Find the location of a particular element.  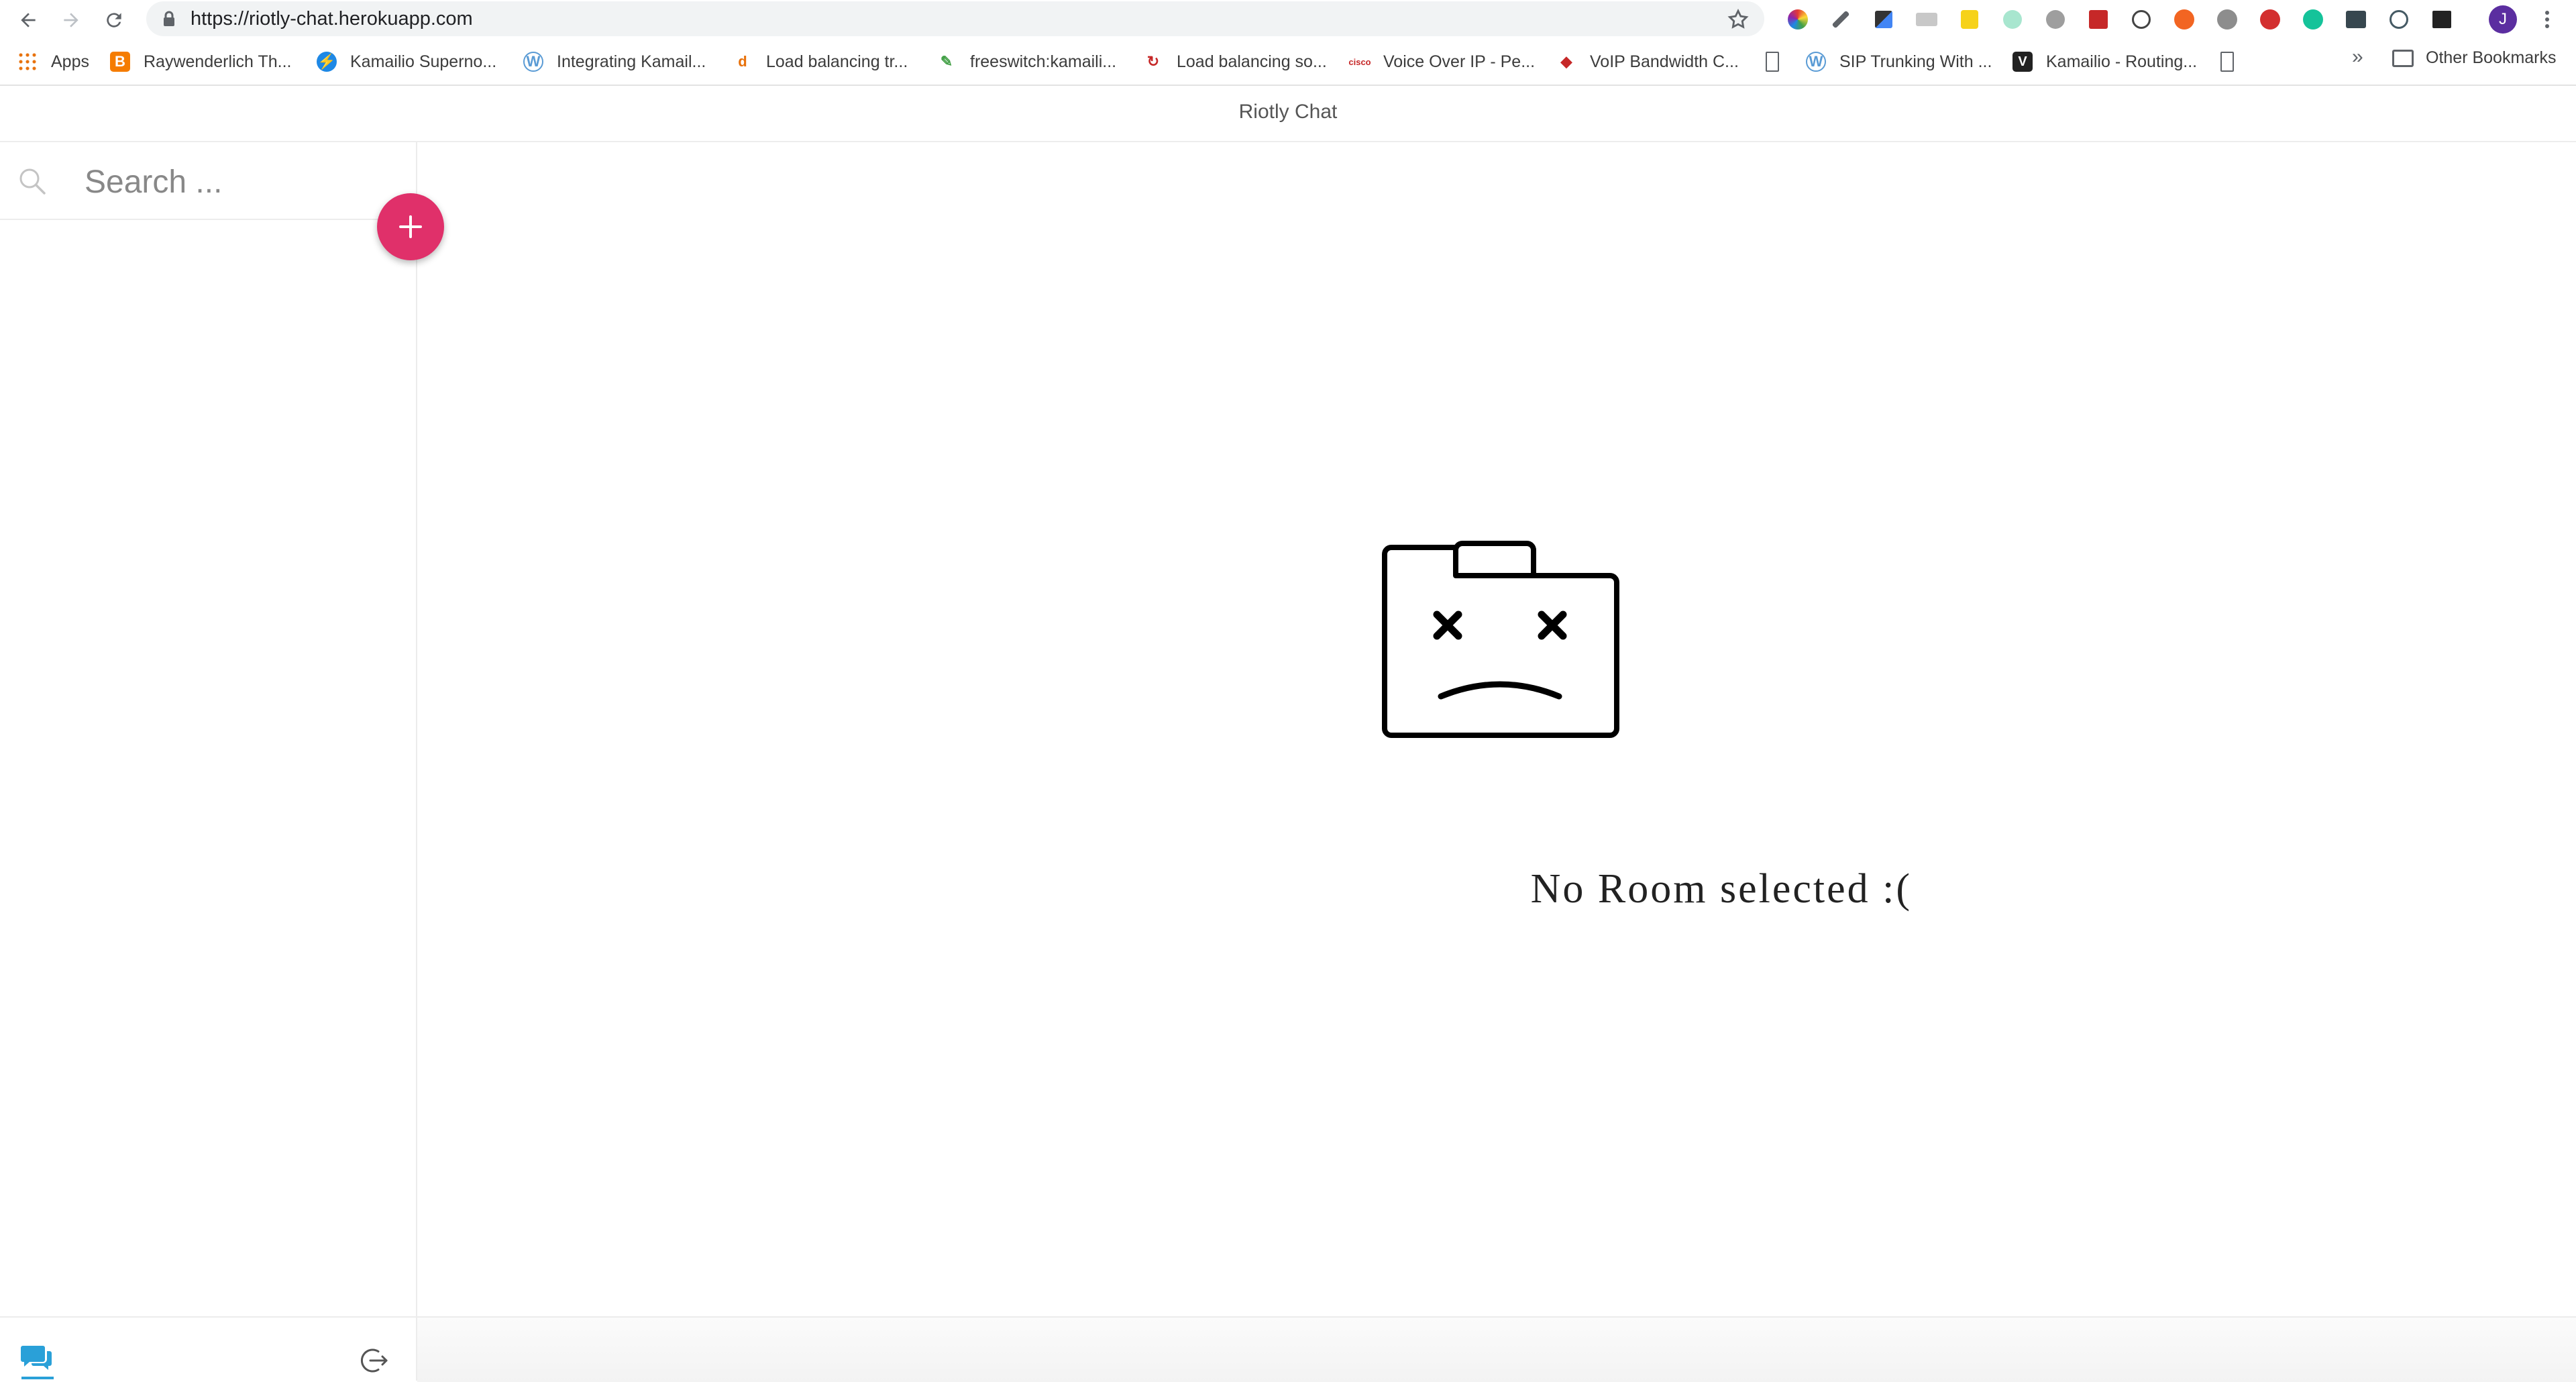

back-button is located at coordinates (28, 20).